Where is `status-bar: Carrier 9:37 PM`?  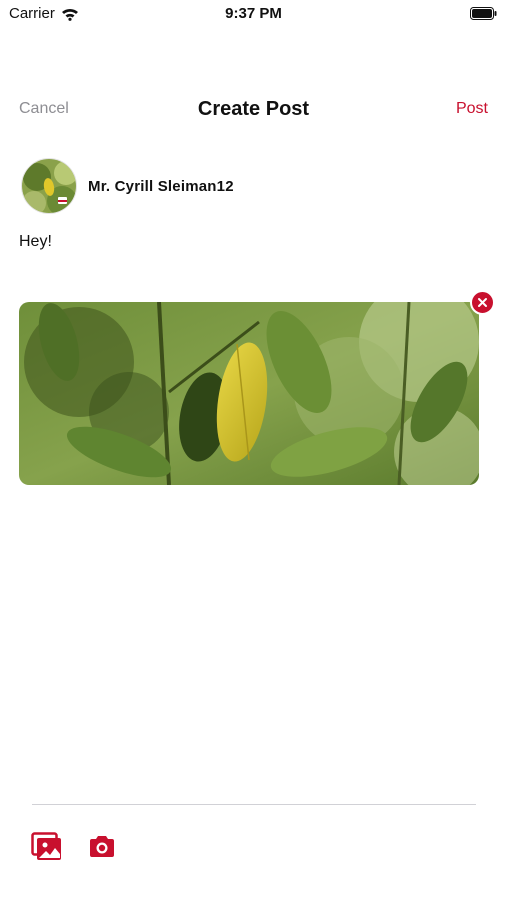 status-bar: Carrier 9:37 PM is located at coordinates (253, 14).